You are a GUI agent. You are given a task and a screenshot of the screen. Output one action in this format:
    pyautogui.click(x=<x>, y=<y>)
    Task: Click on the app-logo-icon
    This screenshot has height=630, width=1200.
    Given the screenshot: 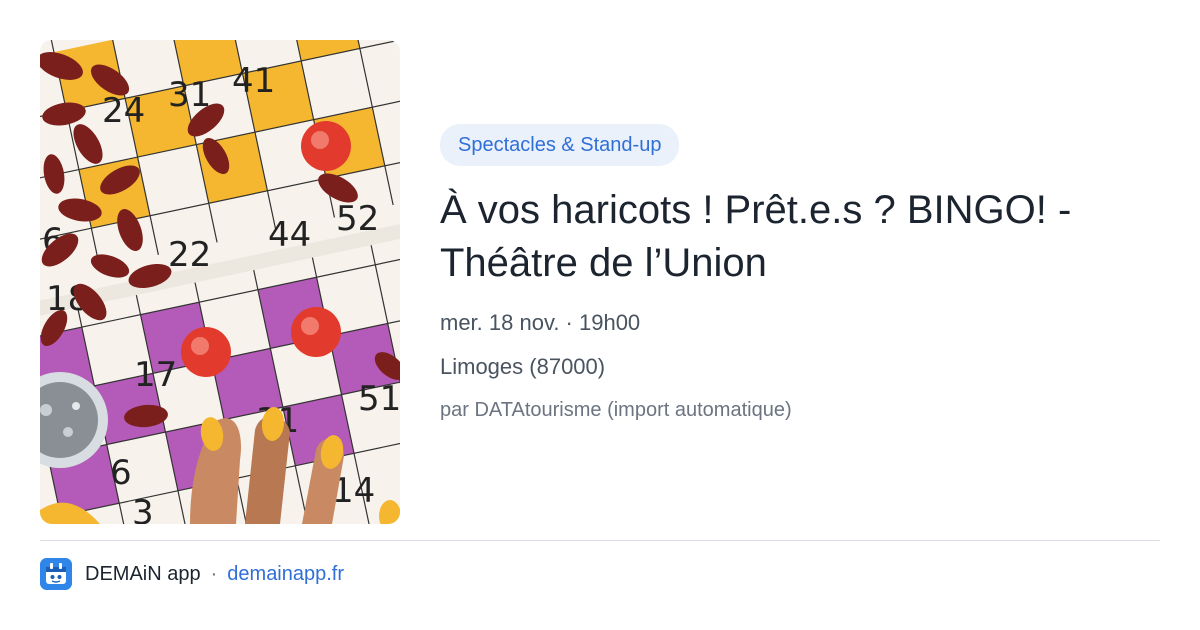 What is the action you would take?
    pyautogui.click(x=56, y=574)
    